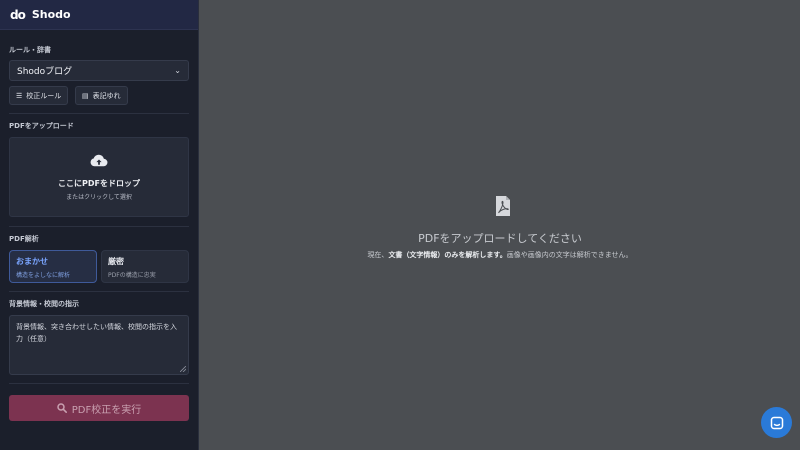 The width and height of the screenshot is (800, 450). Describe the element at coordinates (44, 95) in the screenshot. I see `proofreading-rules-label: 校正ルール` at that location.